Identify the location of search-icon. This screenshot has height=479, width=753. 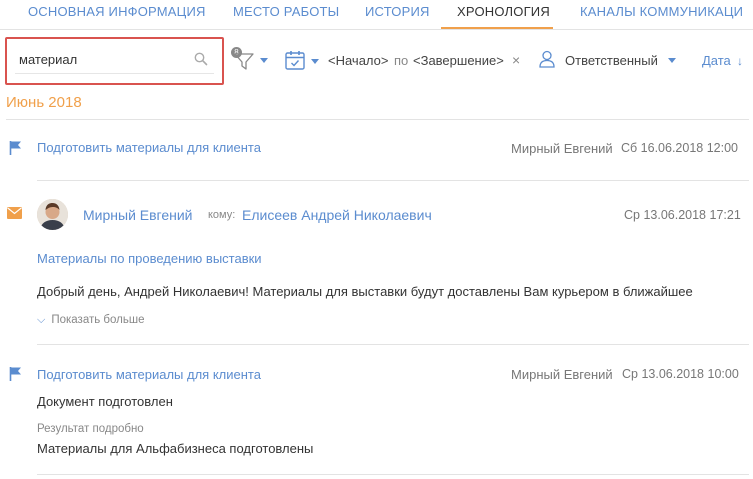
(201, 59).